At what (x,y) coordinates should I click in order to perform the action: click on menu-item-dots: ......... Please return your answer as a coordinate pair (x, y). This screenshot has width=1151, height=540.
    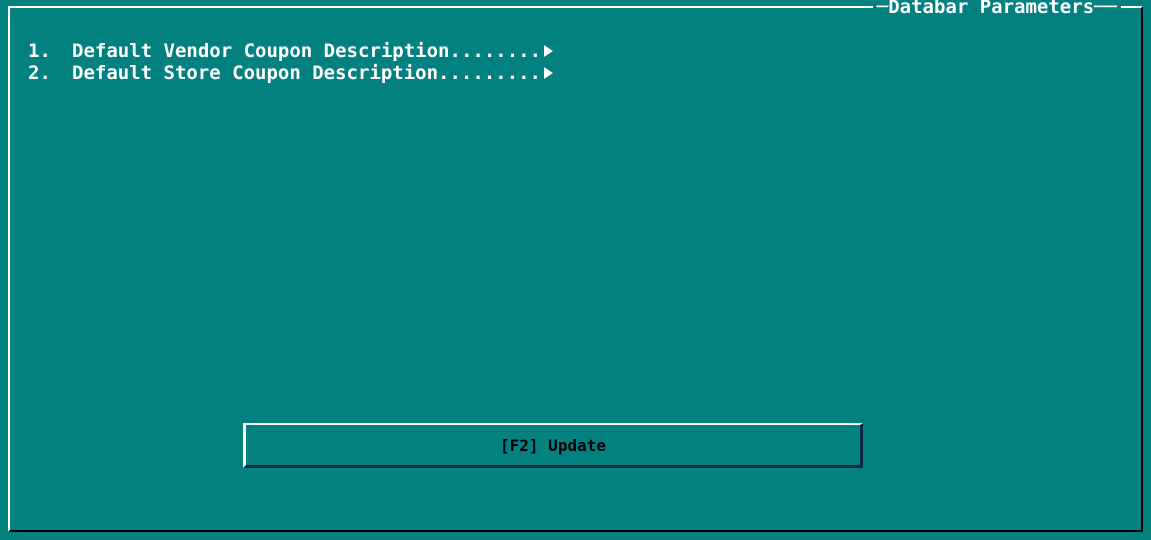
    Looking at the image, I should click on (495, 51).